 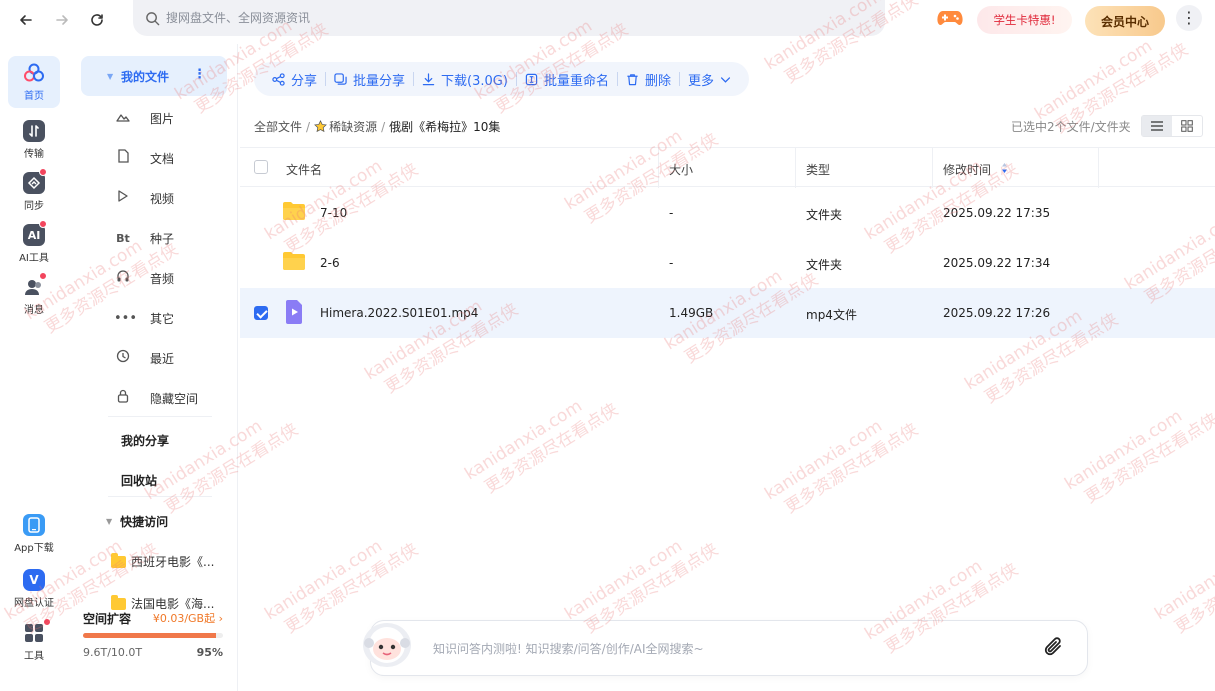 I want to click on forward-button, so click(x=62, y=20).